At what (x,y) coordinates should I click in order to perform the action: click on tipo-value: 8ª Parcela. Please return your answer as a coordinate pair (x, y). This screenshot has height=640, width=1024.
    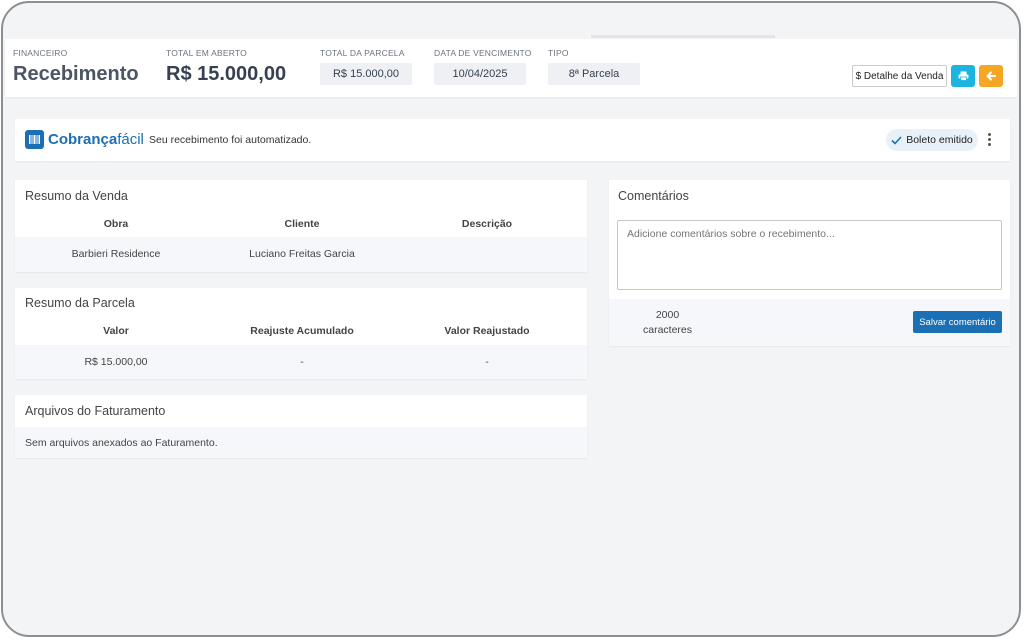
    Looking at the image, I should click on (594, 74).